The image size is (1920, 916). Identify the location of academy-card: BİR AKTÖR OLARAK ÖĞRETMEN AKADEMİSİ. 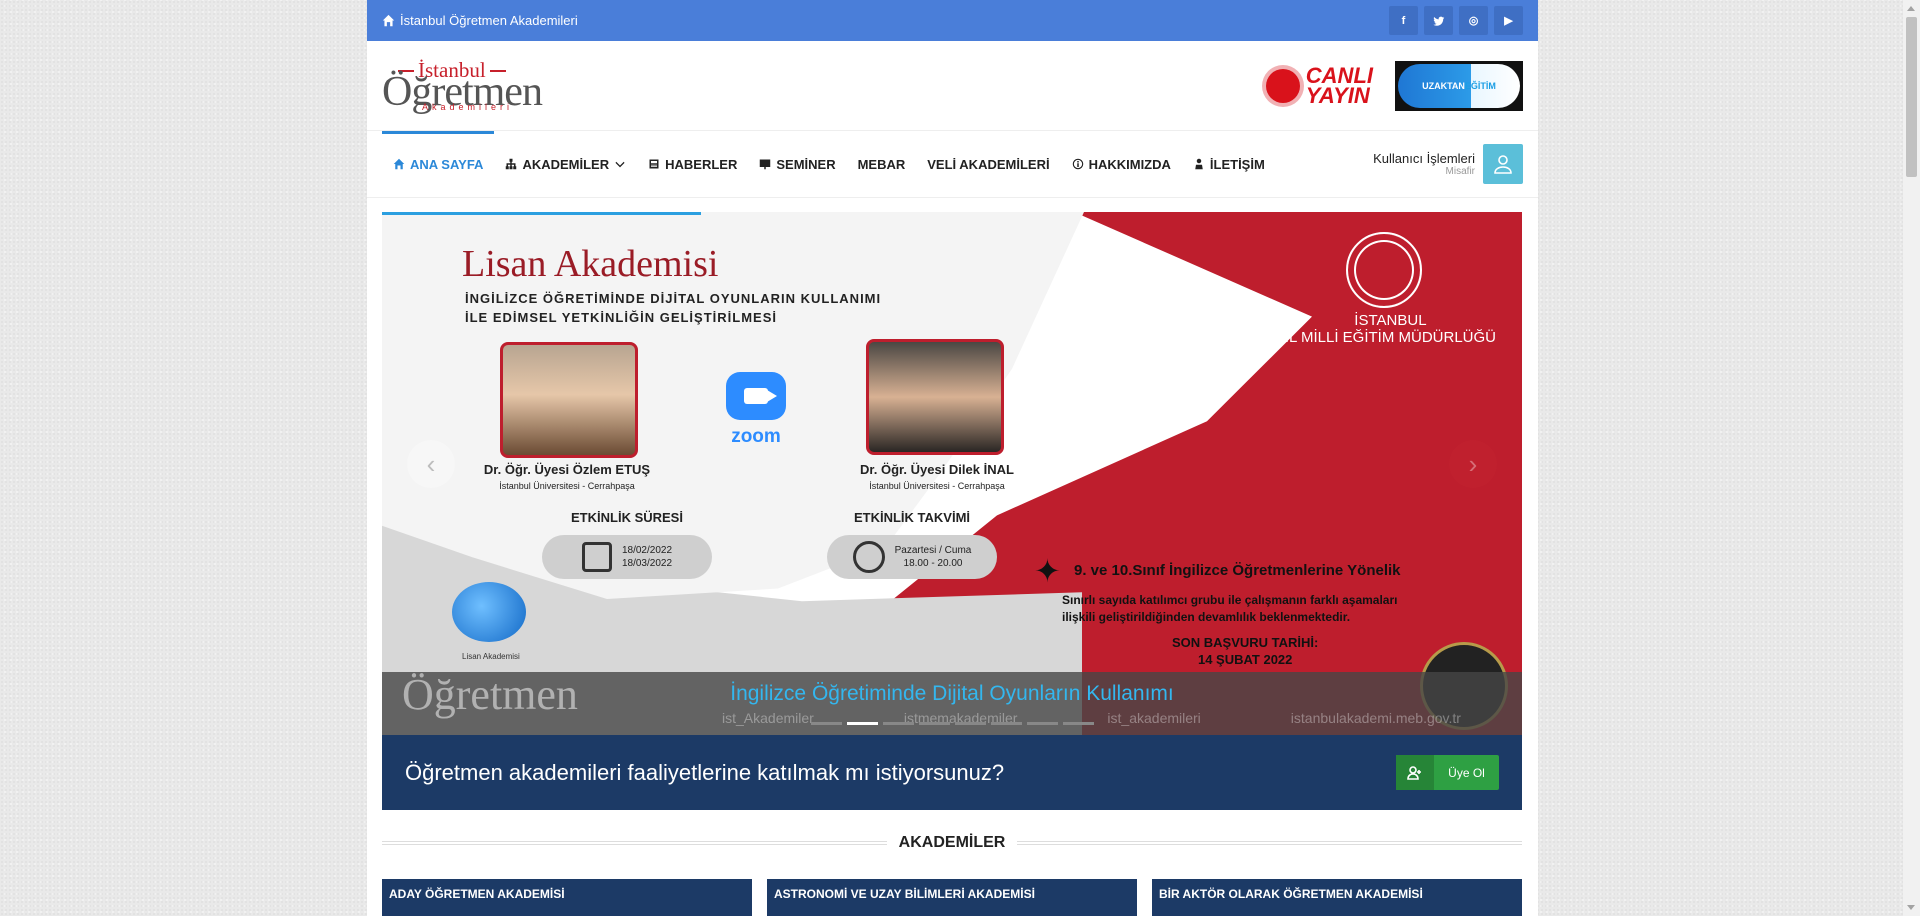
(1337, 897).